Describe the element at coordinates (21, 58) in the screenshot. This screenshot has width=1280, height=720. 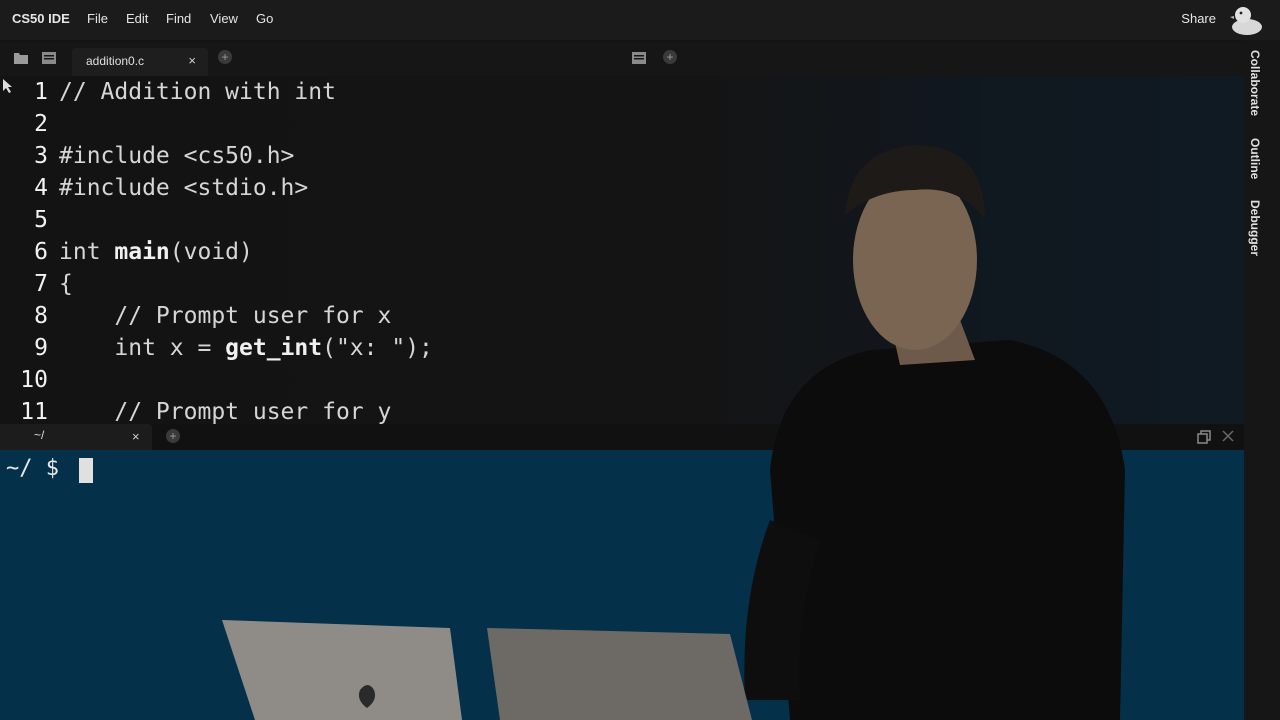
I see `folder-icon` at that location.